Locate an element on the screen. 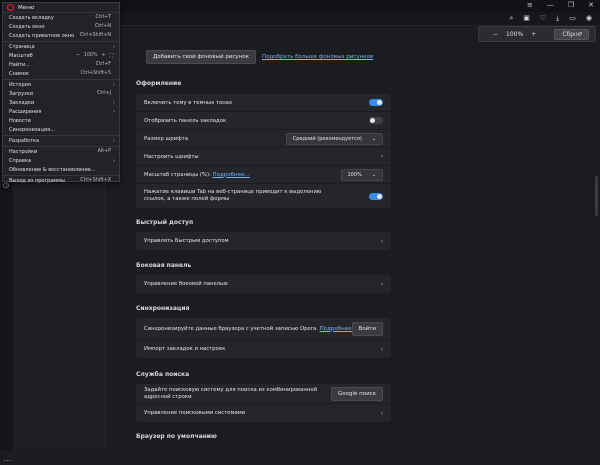 This screenshot has width=600, height=465. bookmarks-bar-toggle is located at coordinates (376, 120).